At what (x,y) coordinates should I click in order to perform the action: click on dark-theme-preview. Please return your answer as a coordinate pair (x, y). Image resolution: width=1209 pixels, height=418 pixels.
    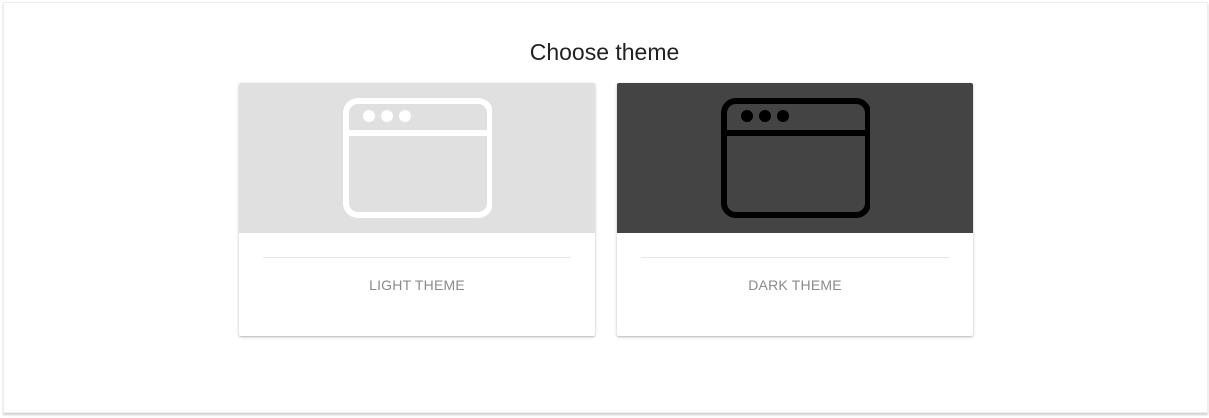
    Looking at the image, I should click on (795, 158).